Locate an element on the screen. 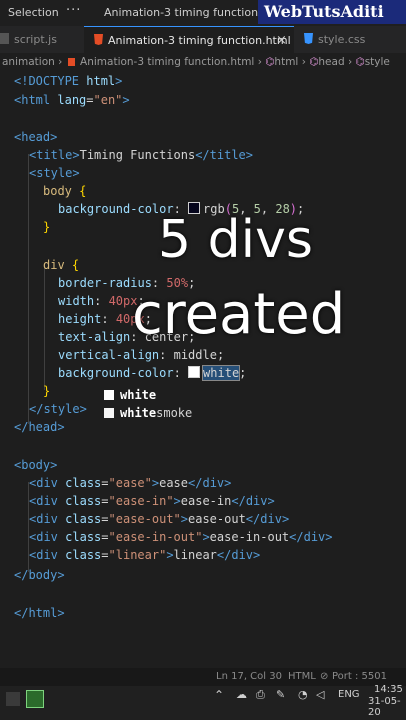 This screenshot has width=406, height=720. input-language: ENG is located at coordinates (349, 694).